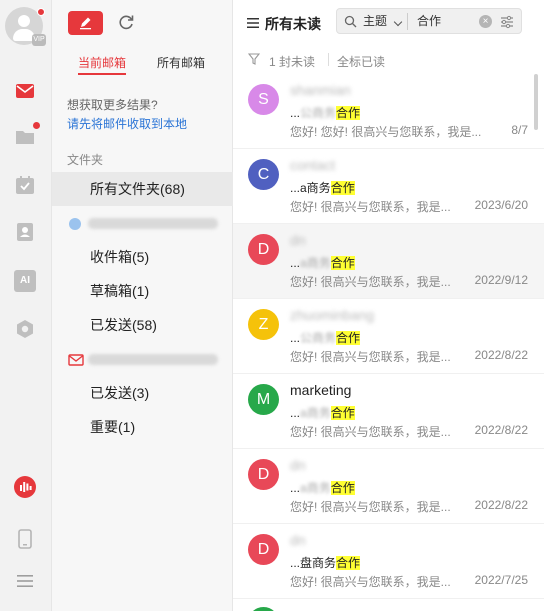 The height and width of the screenshot is (611, 544). I want to click on mail-date: 8/7, so click(519, 130).